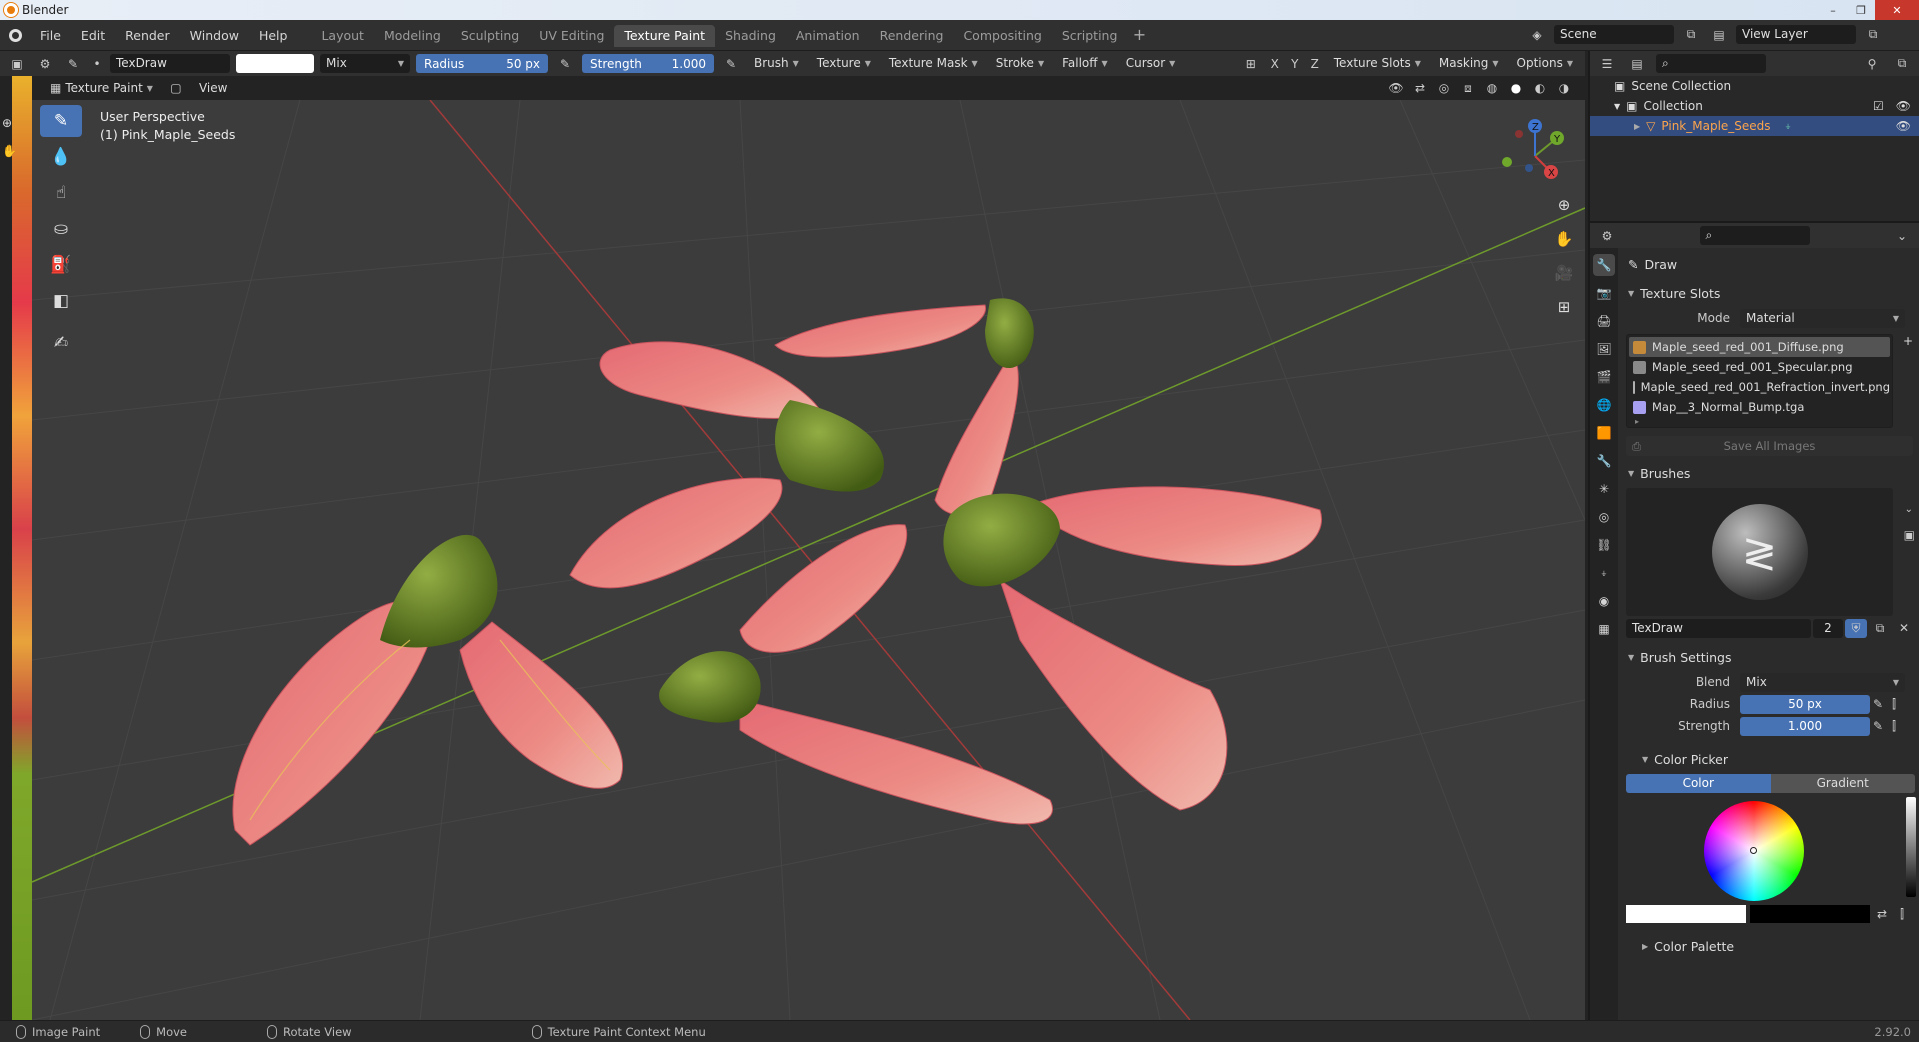 This screenshot has width=1919, height=1042. Describe the element at coordinates (1604, 601) in the screenshot. I see `material-tab-icon: ◉` at that location.